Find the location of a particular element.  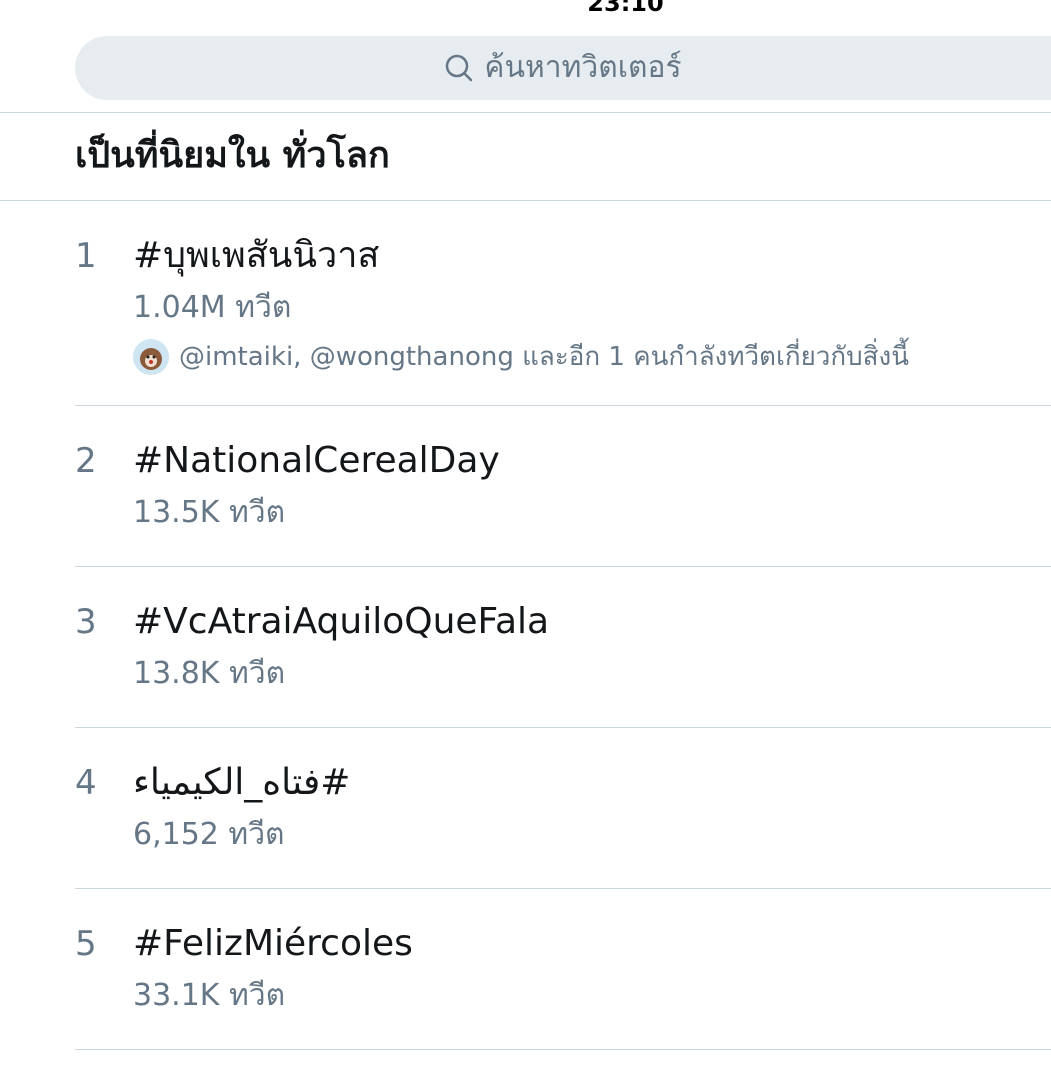

avatar is located at coordinates (151, 356).